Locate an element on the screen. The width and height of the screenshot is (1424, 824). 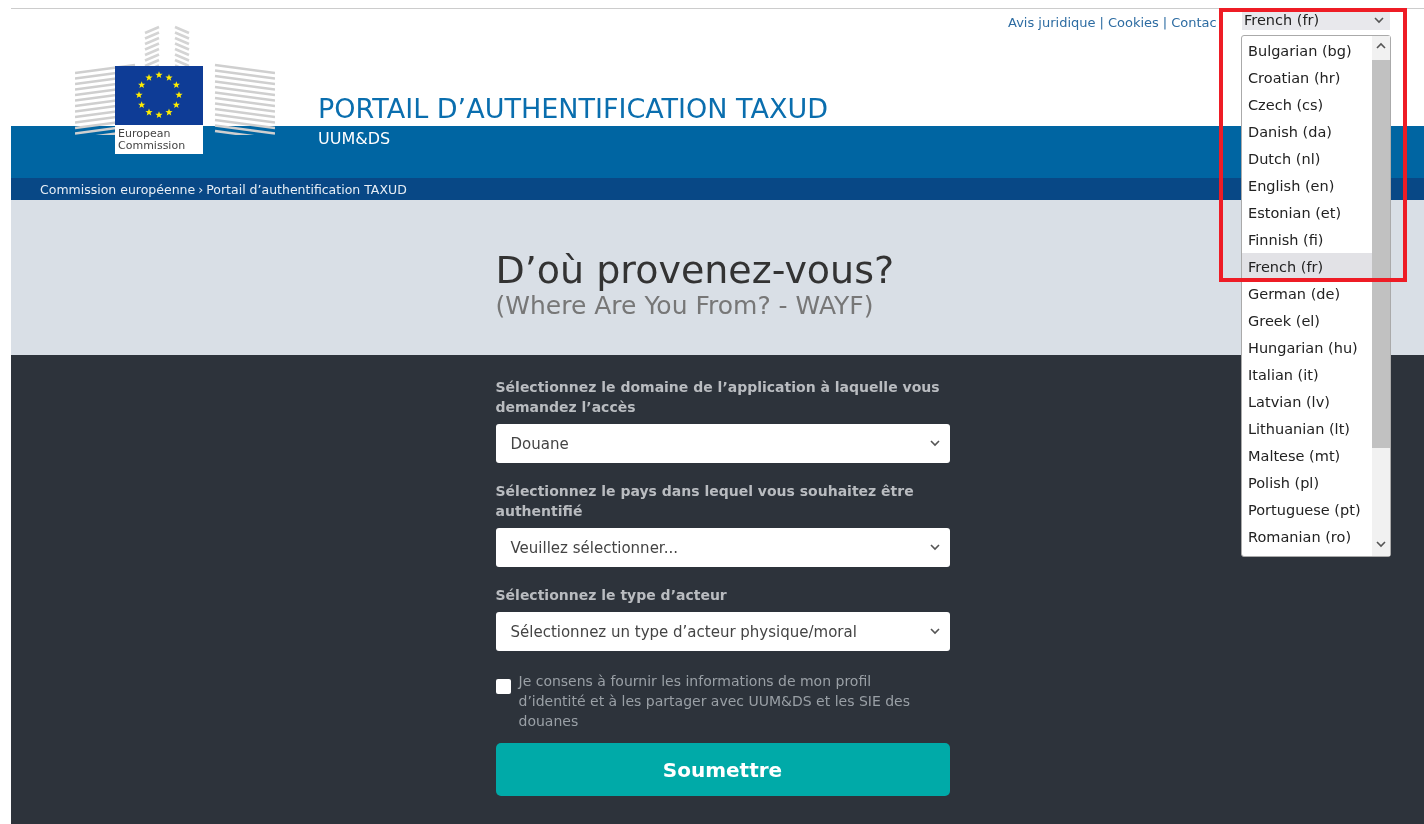
footer-link: Avis juridique is located at coordinates (1052, 22).